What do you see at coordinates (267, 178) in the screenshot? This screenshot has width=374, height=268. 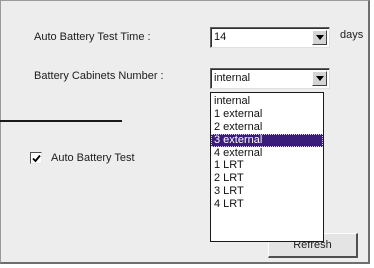 I see `dropdown-option: 2 LRT` at bounding box center [267, 178].